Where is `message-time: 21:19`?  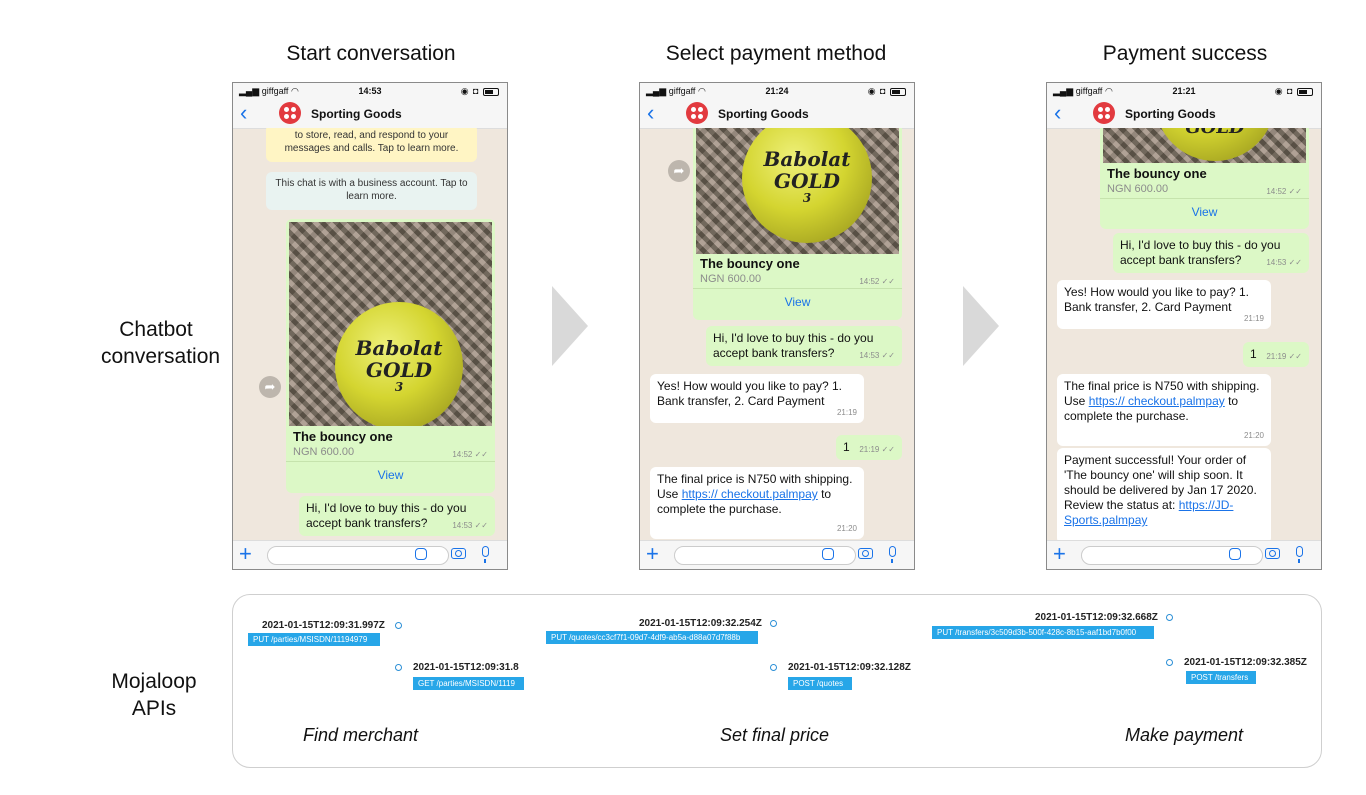 message-time: 21:19 is located at coordinates (1253, 318).